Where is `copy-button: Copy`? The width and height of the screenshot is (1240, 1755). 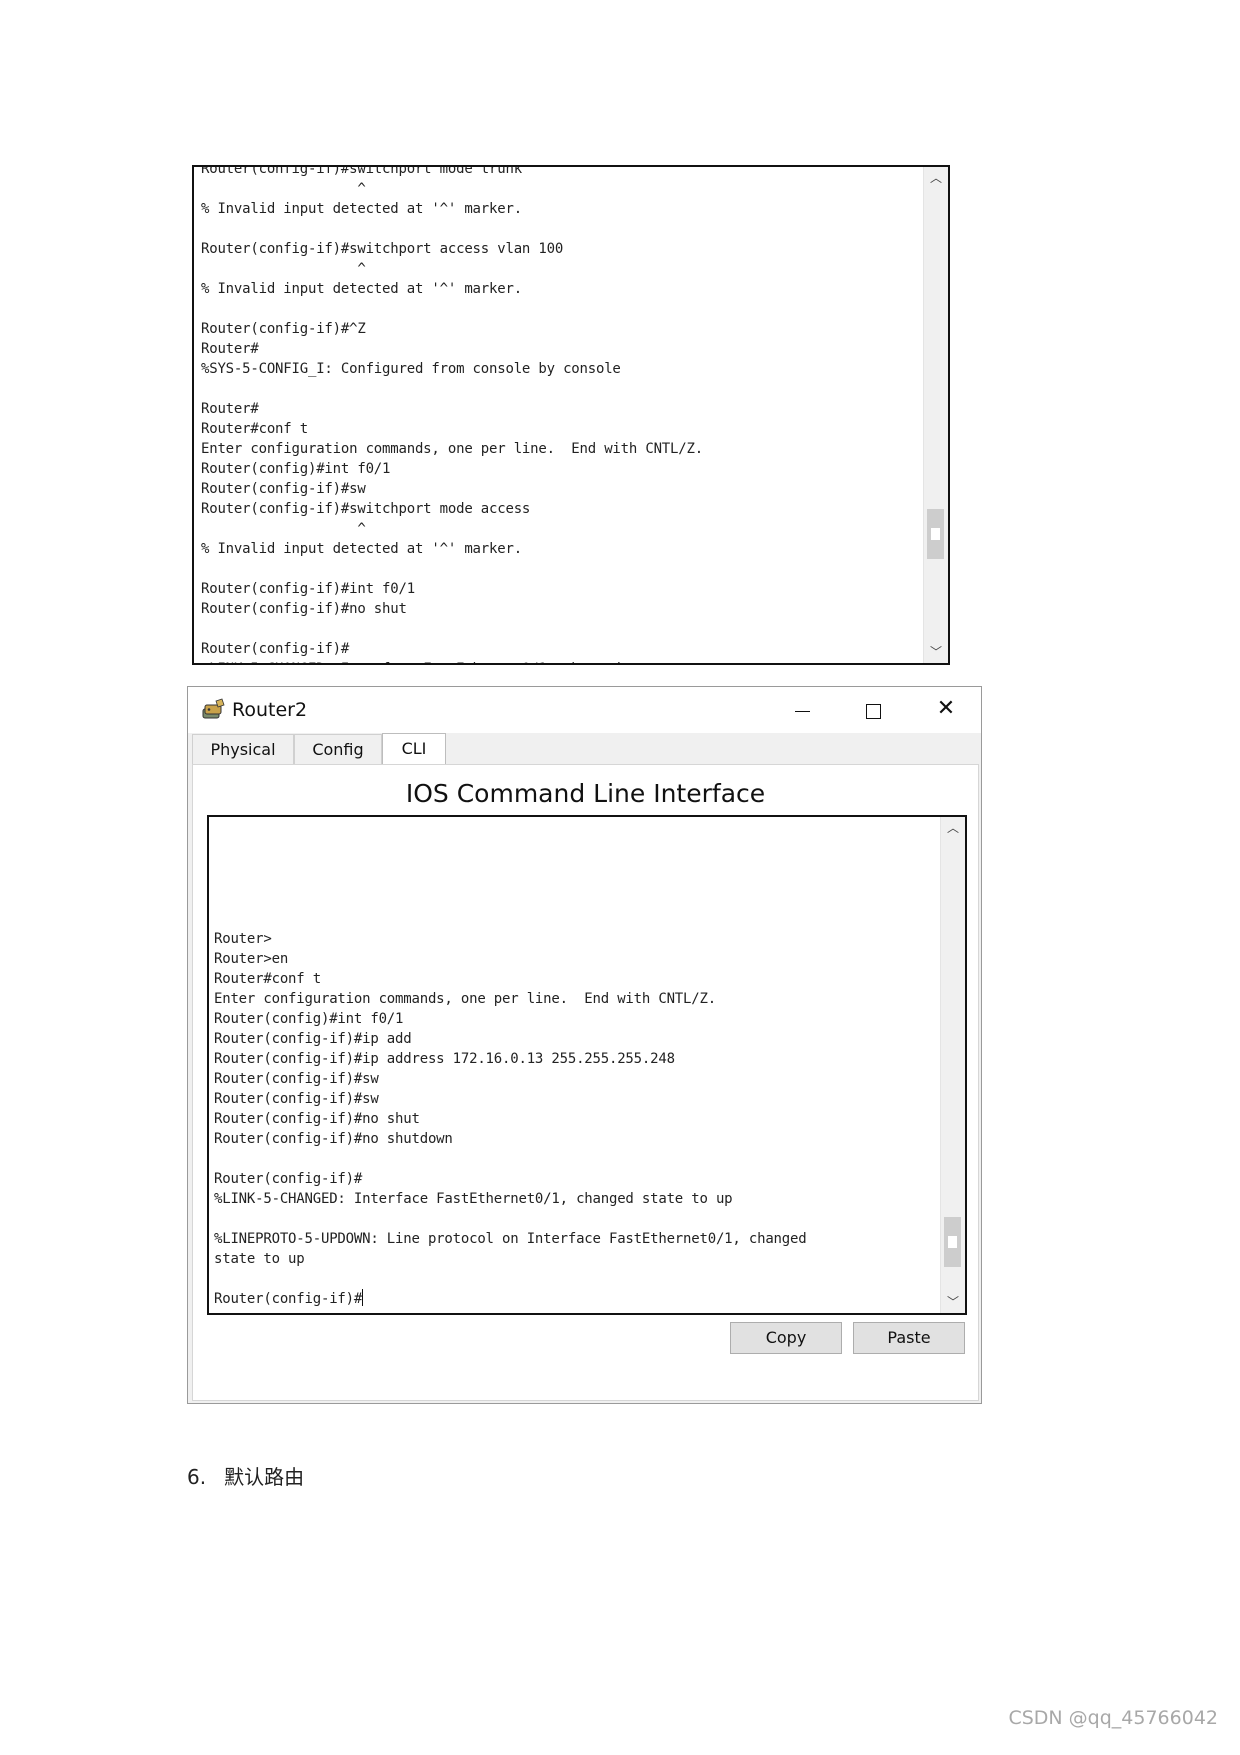 copy-button: Copy is located at coordinates (786, 1338).